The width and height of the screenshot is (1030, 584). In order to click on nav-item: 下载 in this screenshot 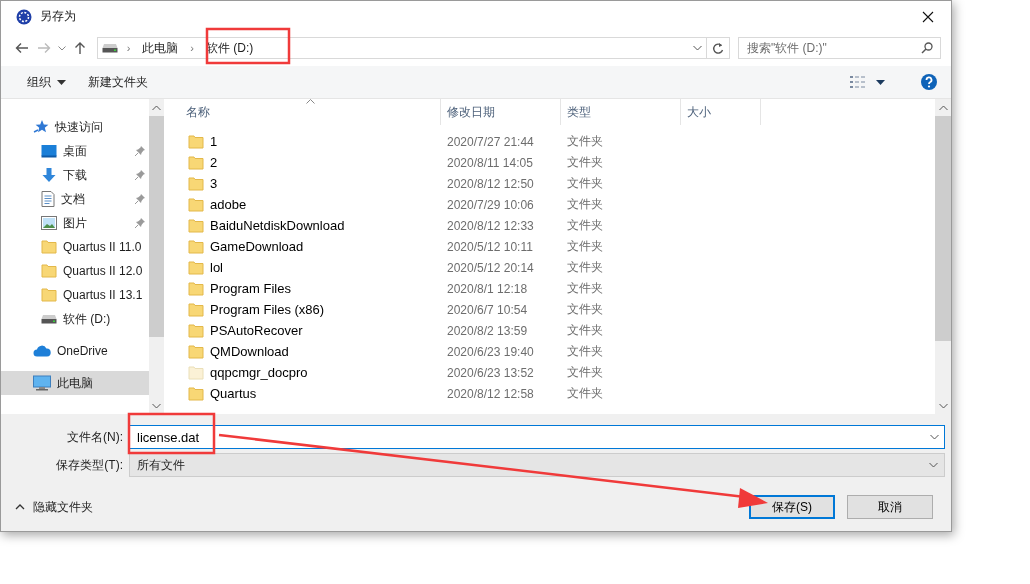, I will do `click(75, 175)`.